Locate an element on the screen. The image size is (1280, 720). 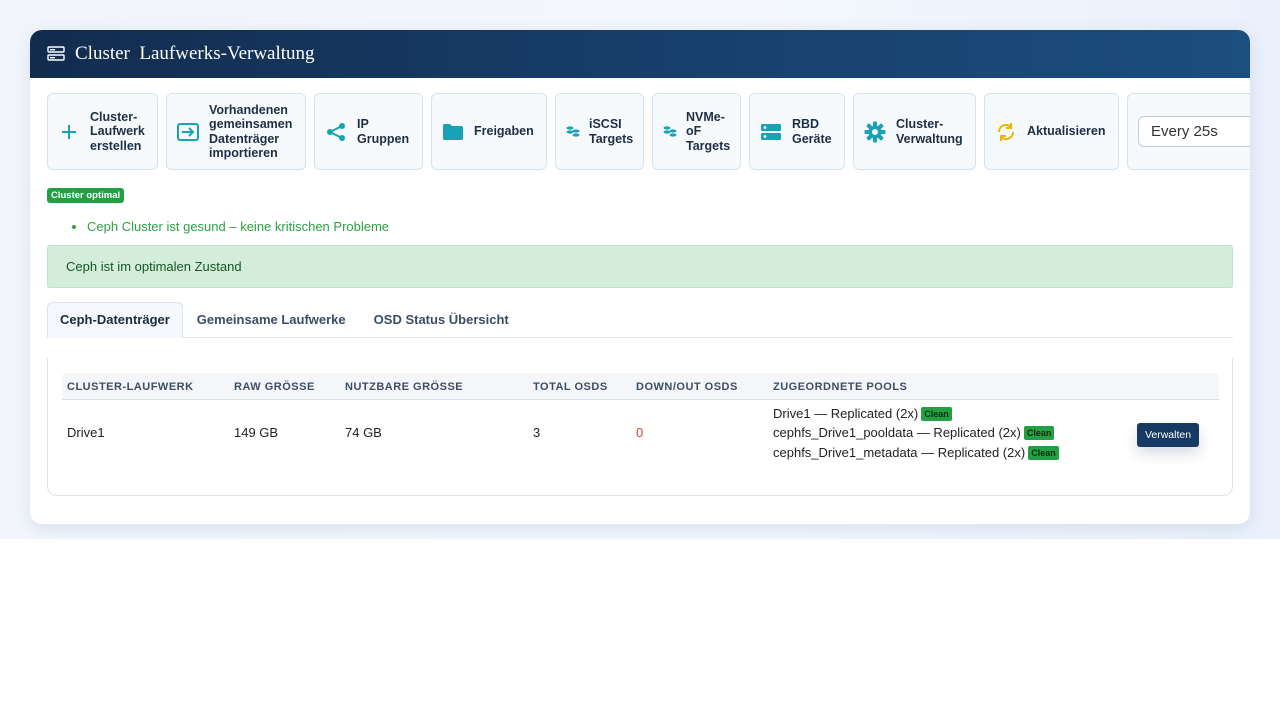
button-label: Cluster-Laufwerk erstellen is located at coordinates (117, 131).